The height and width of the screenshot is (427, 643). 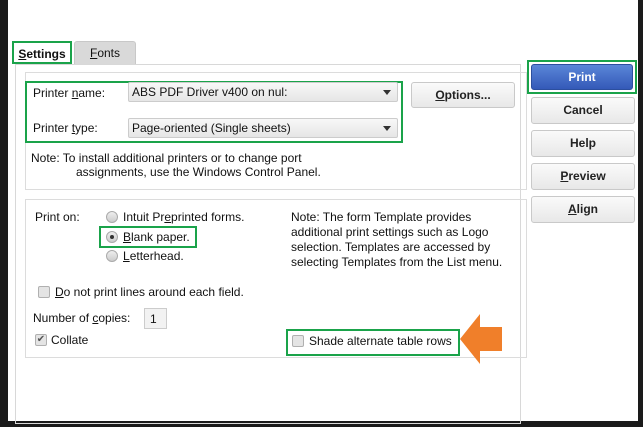 What do you see at coordinates (42, 52) in the screenshot?
I see `tab-settings: Settings` at bounding box center [42, 52].